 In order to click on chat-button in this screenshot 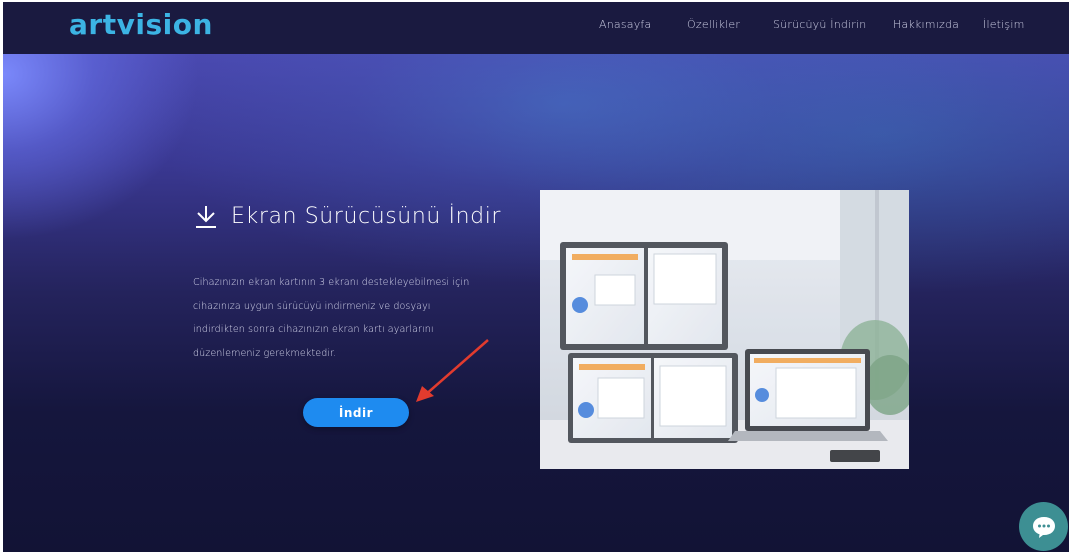, I will do `click(1043, 526)`.